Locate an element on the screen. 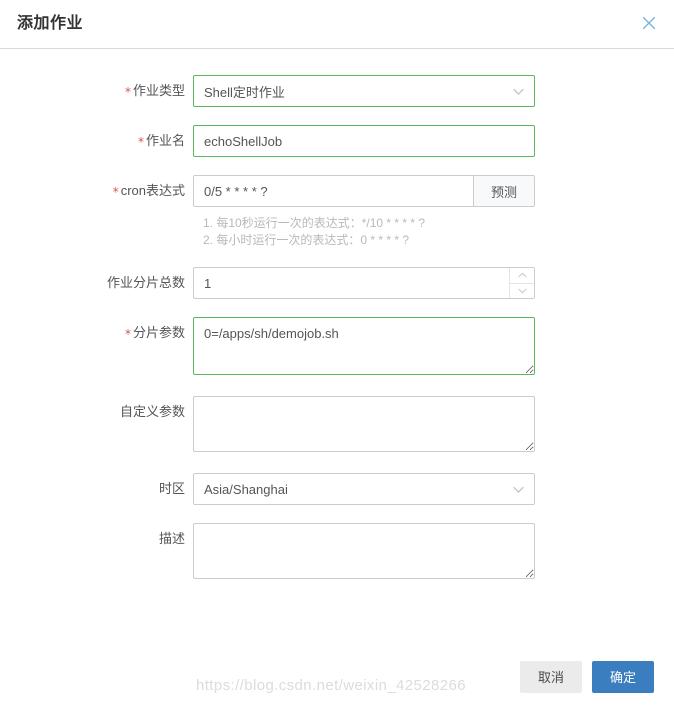 The image size is (674, 706). cancel-button: 取消 is located at coordinates (551, 677).